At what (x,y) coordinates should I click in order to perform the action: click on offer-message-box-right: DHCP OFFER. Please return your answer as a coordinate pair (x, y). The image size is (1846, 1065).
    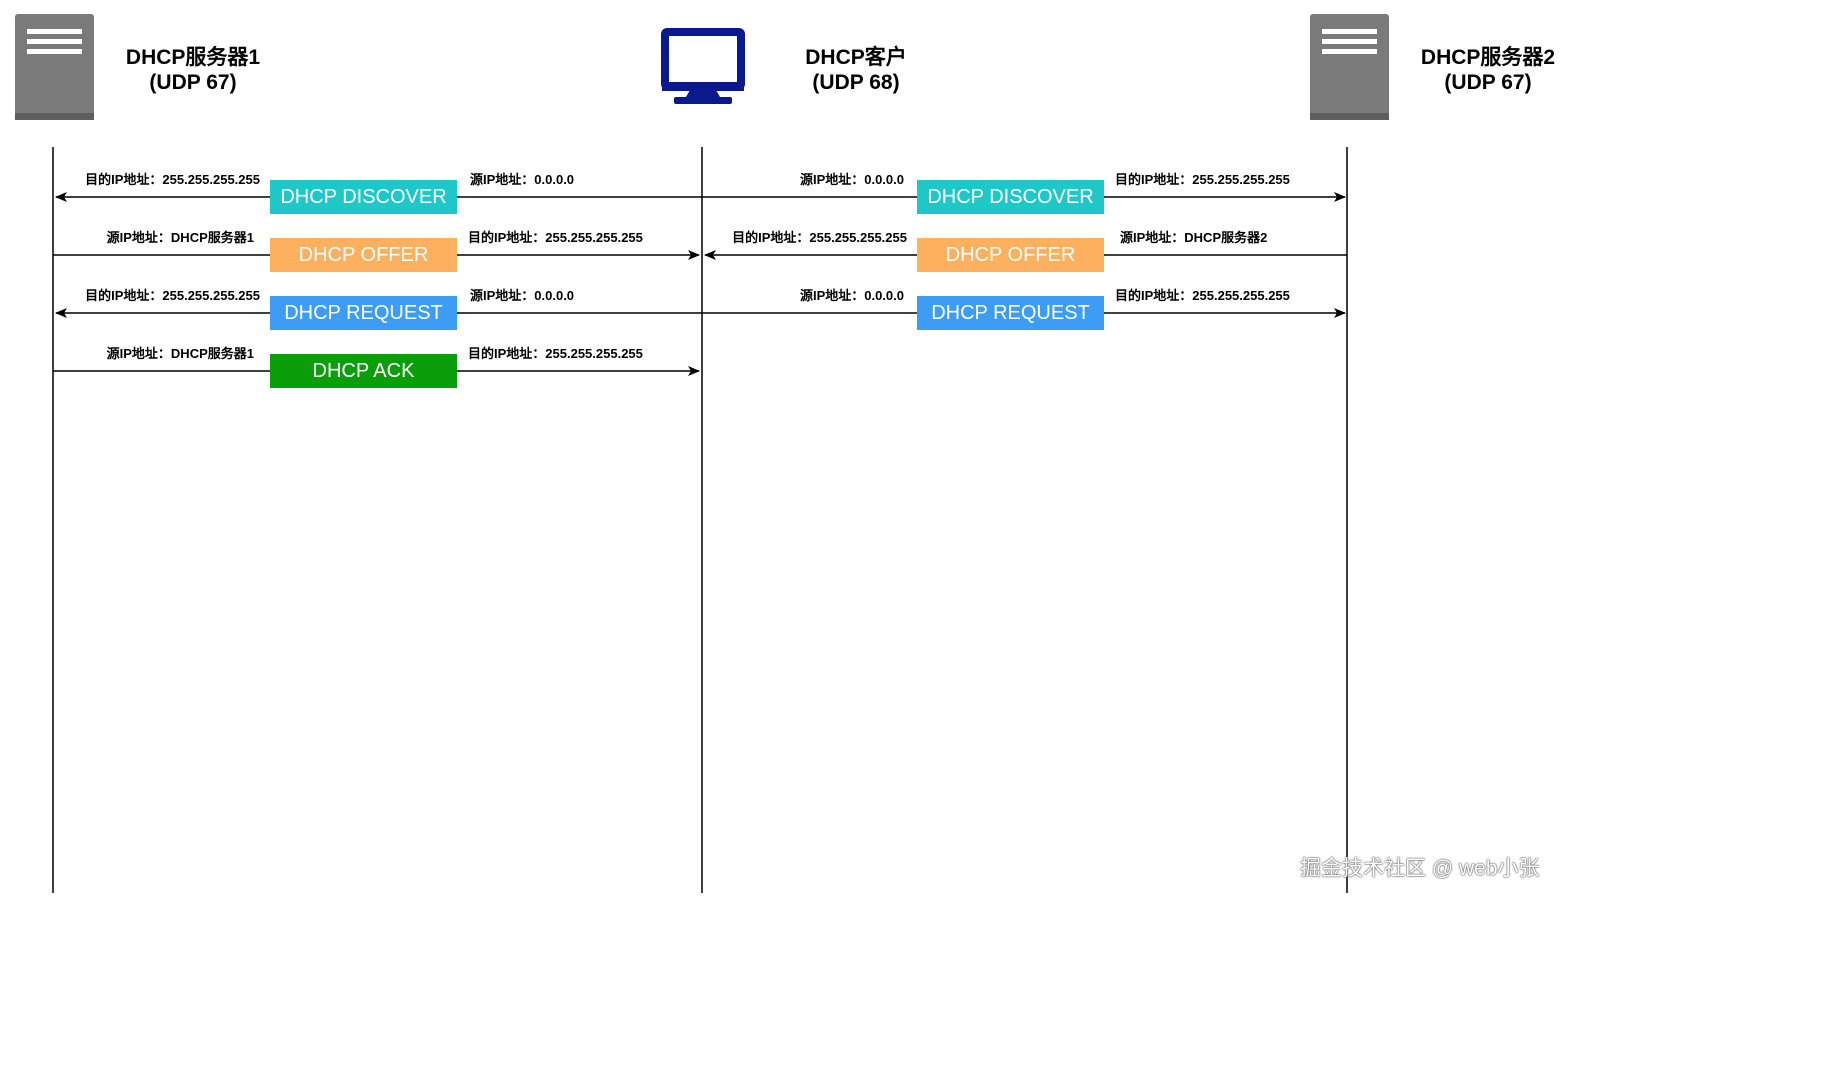
    Looking at the image, I should click on (1010, 255).